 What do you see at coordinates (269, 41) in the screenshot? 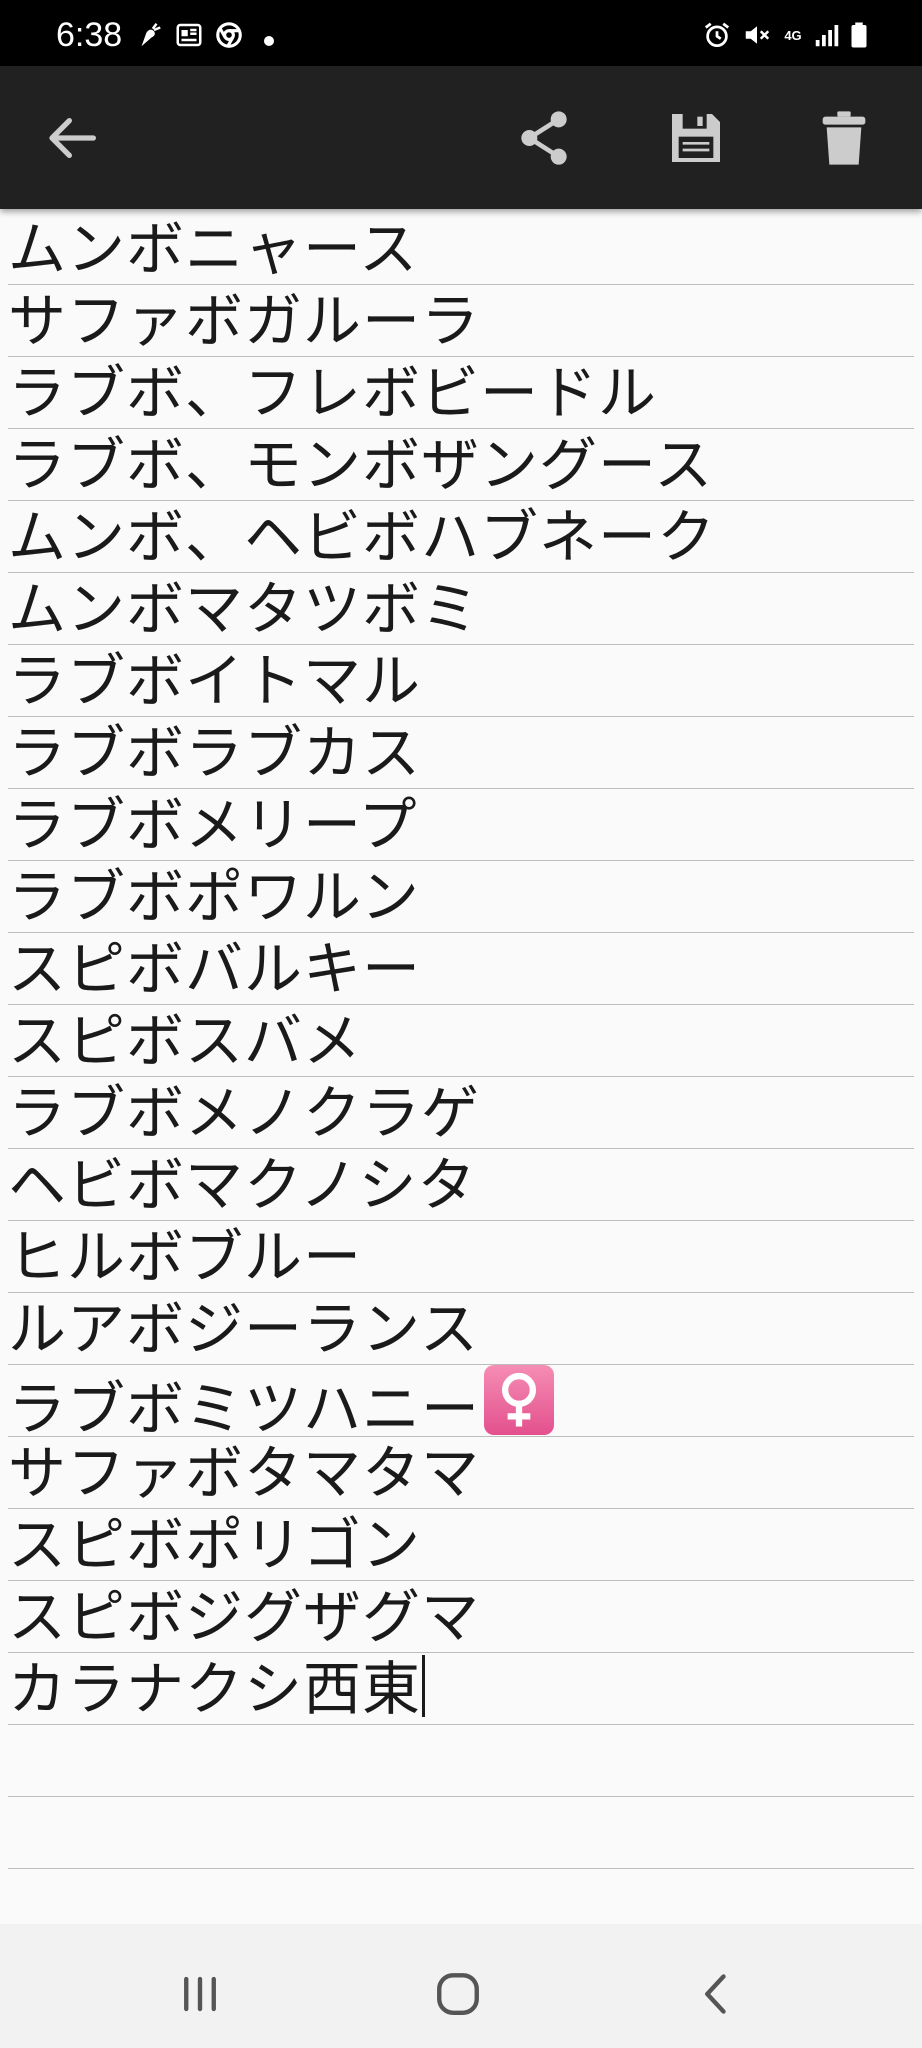
I see `more-notifications-dot` at bounding box center [269, 41].